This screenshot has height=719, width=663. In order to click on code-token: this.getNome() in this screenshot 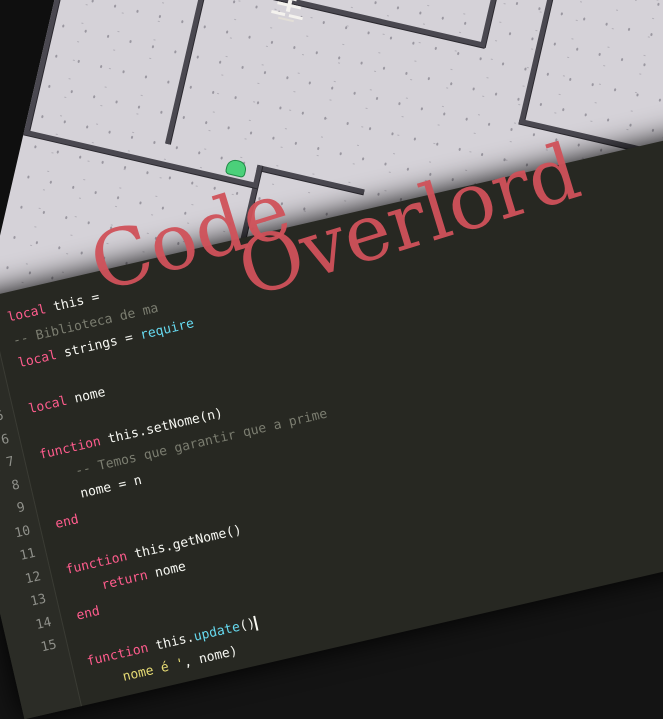, I will do `click(184, 543)`.